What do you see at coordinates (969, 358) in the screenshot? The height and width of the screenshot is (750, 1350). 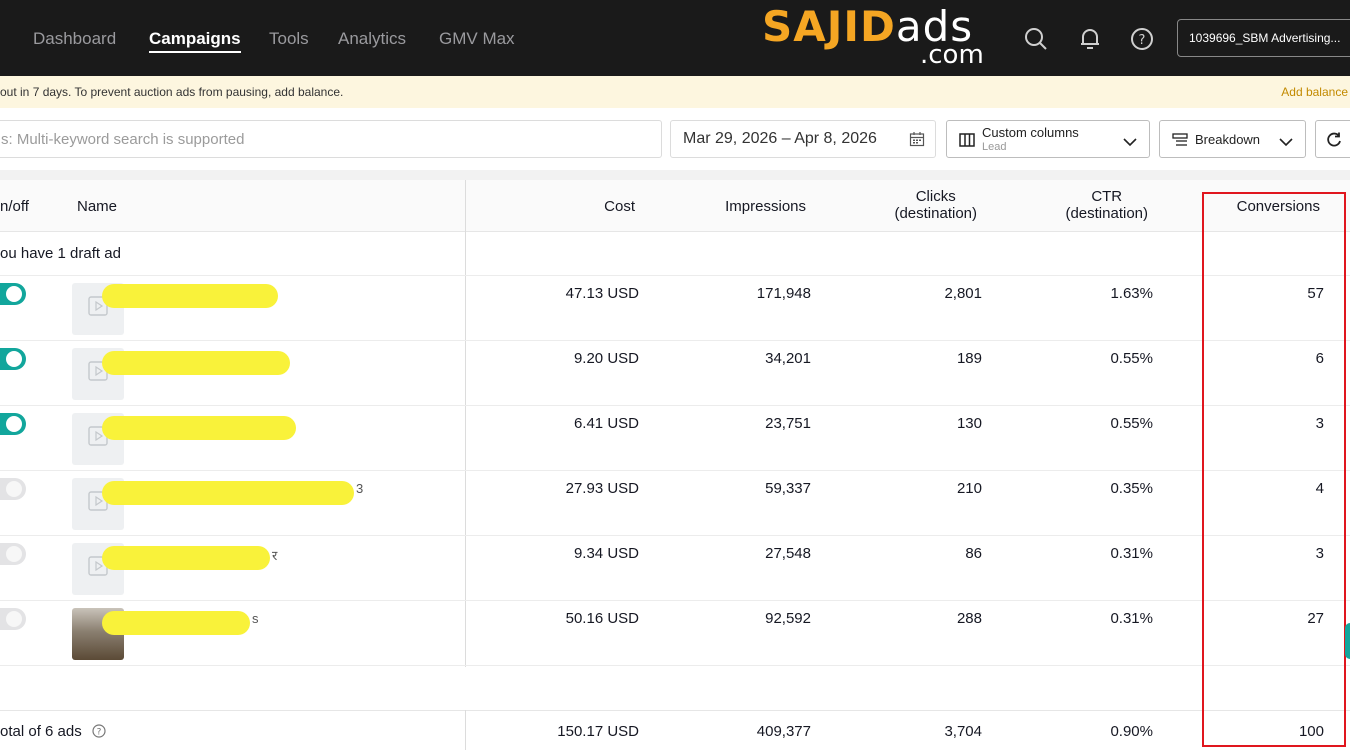 I see `clicks-cell: 189` at bounding box center [969, 358].